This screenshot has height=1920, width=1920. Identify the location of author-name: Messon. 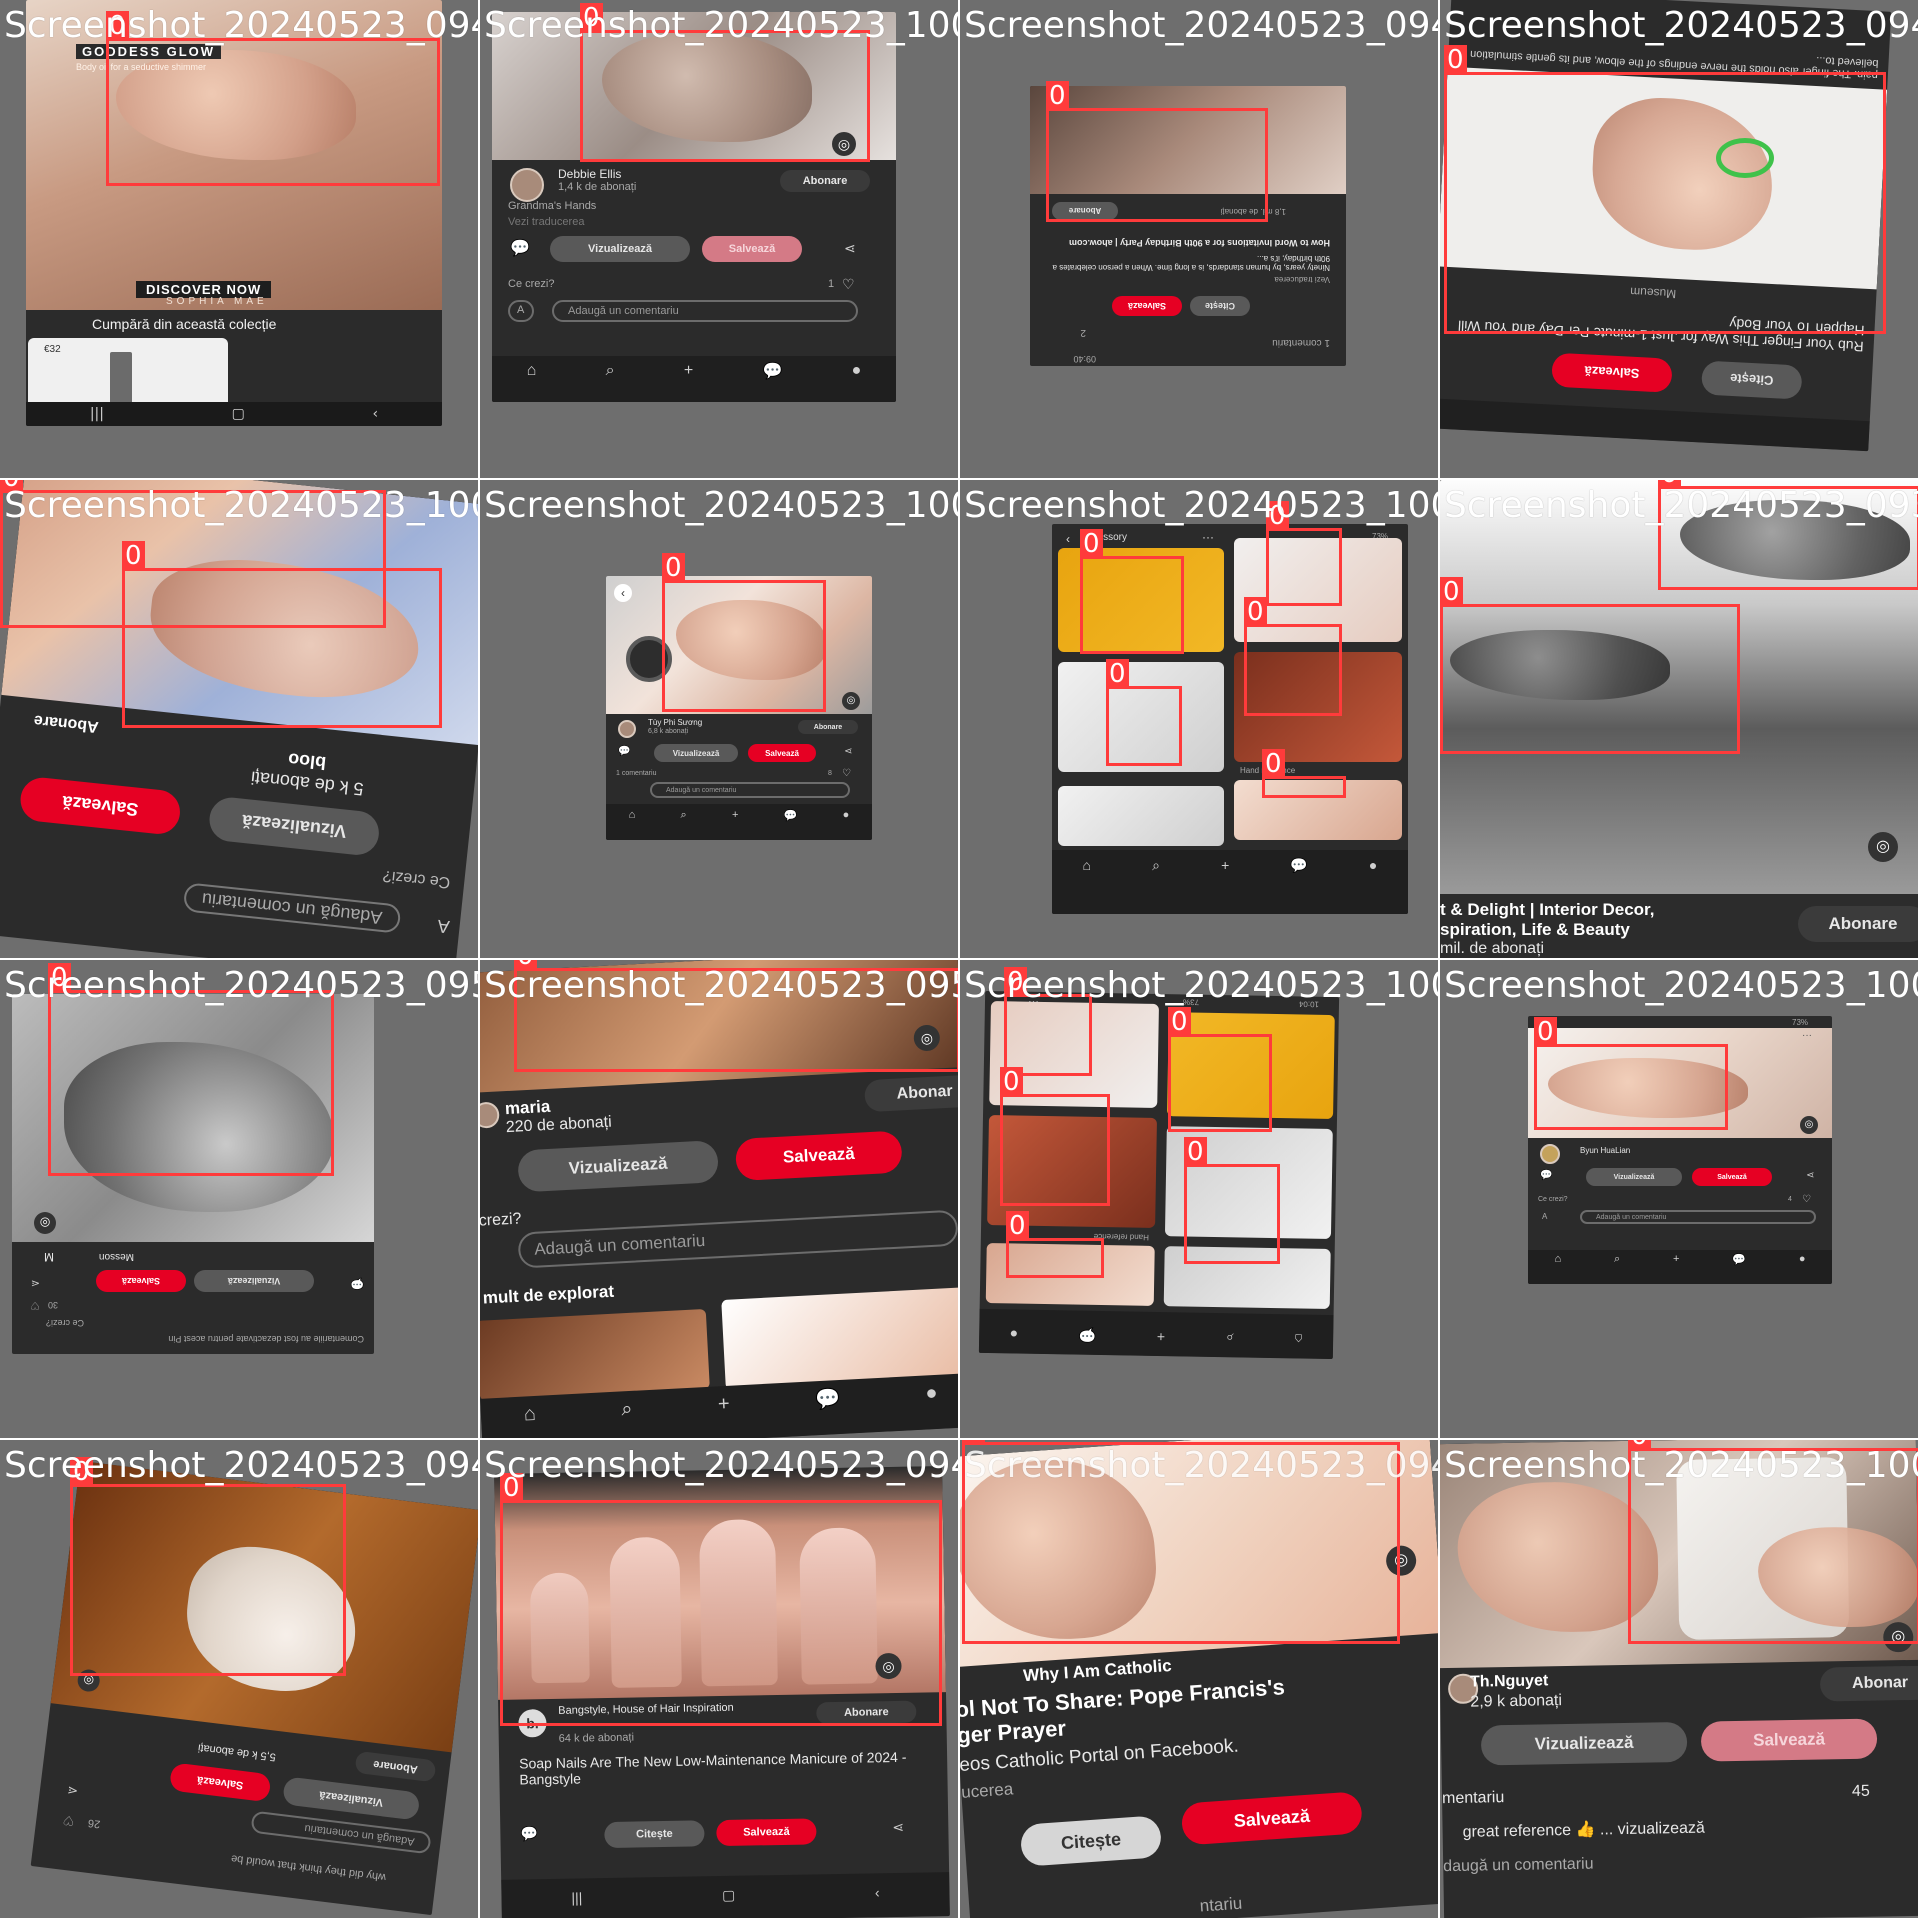
(116, 1256).